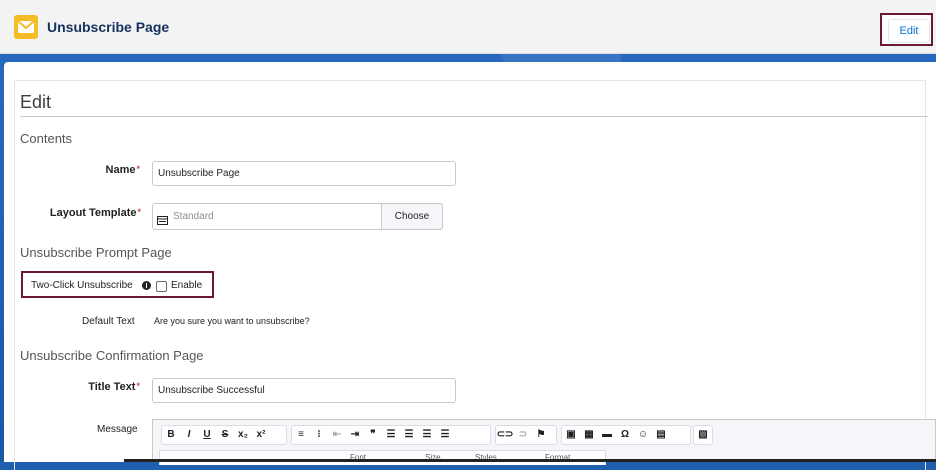 The width and height of the screenshot is (936, 470). I want to click on section-confirmation: Unsubscribe Confirmation Page, so click(112, 355).